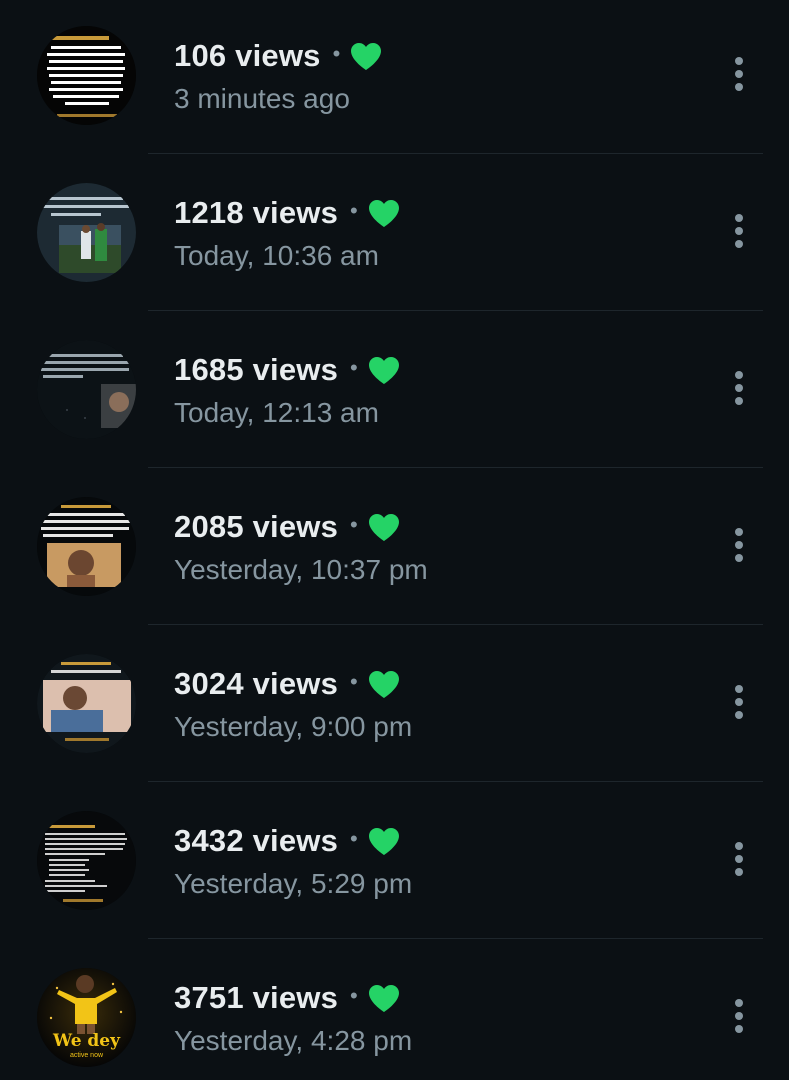 This screenshot has height=1080, width=789. Describe the element at coordinates (256, 212) in the screenshot. I see `views-count: 1218 views` at that location.